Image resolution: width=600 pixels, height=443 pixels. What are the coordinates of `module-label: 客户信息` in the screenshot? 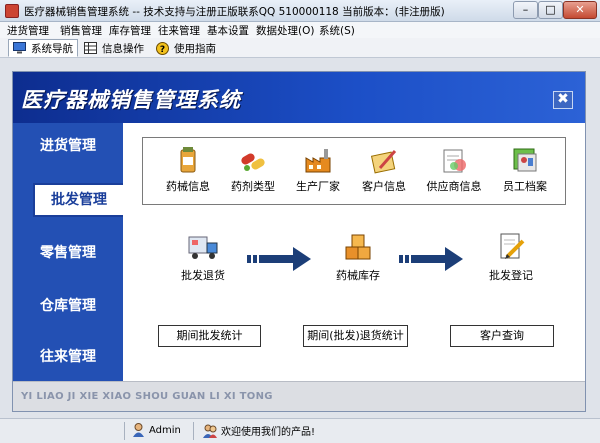 It's located at (384, 186).